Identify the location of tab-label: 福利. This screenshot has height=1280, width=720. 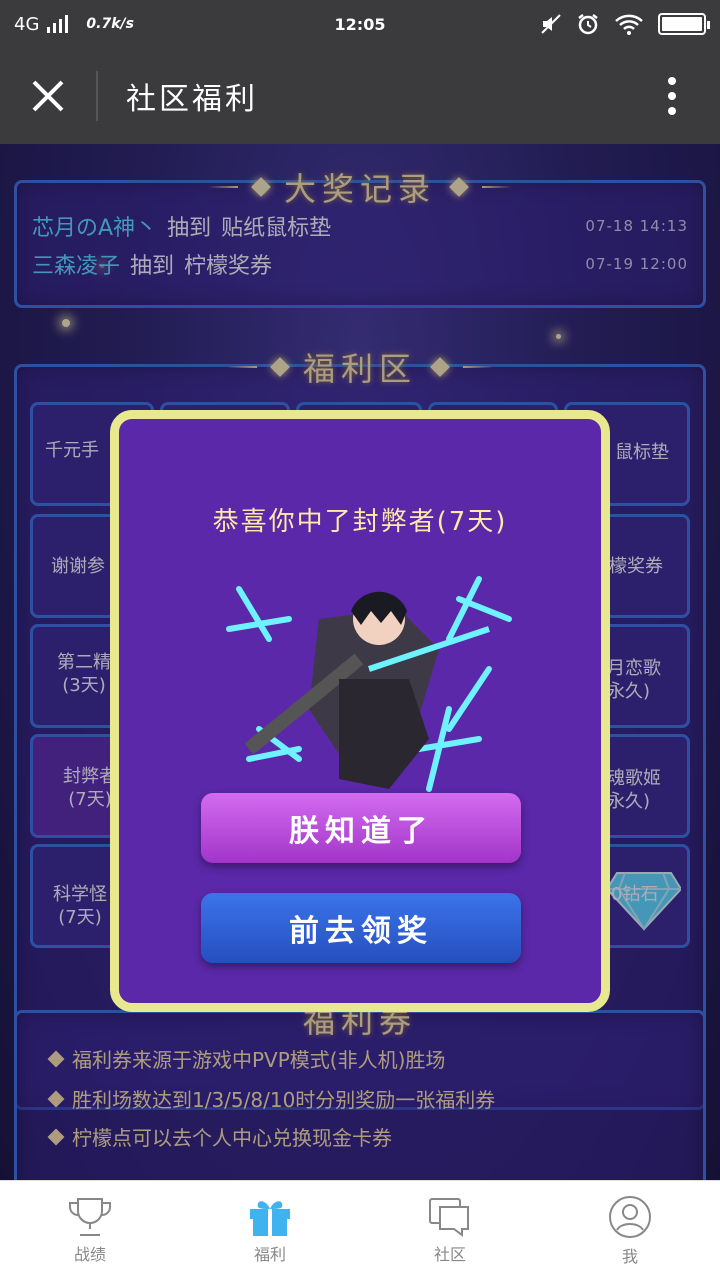
(269, 1254).